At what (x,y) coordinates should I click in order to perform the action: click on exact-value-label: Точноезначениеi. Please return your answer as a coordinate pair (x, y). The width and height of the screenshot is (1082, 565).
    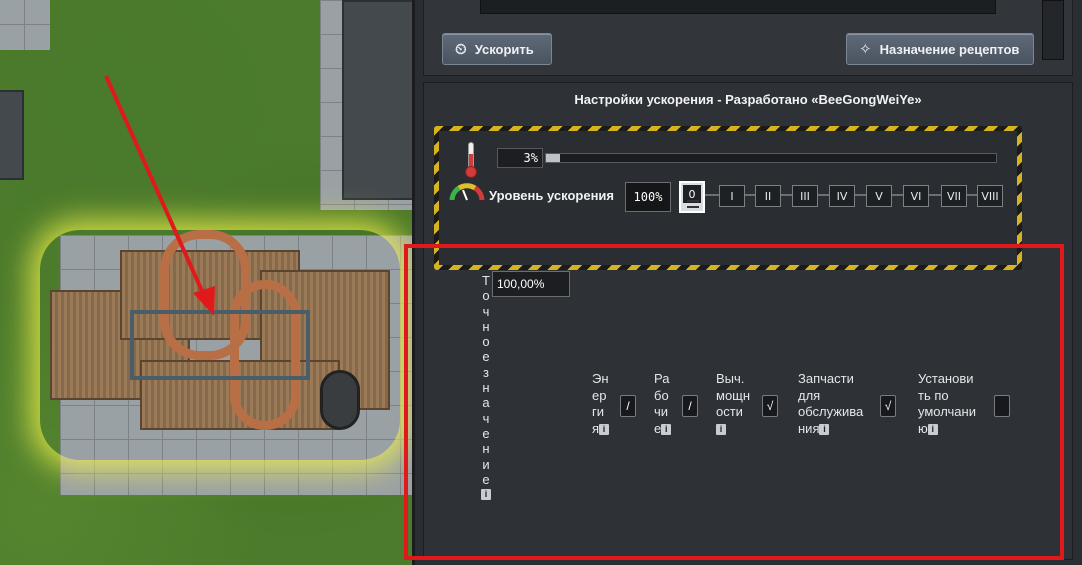
    Looking at the image, I should click on (486, 387).